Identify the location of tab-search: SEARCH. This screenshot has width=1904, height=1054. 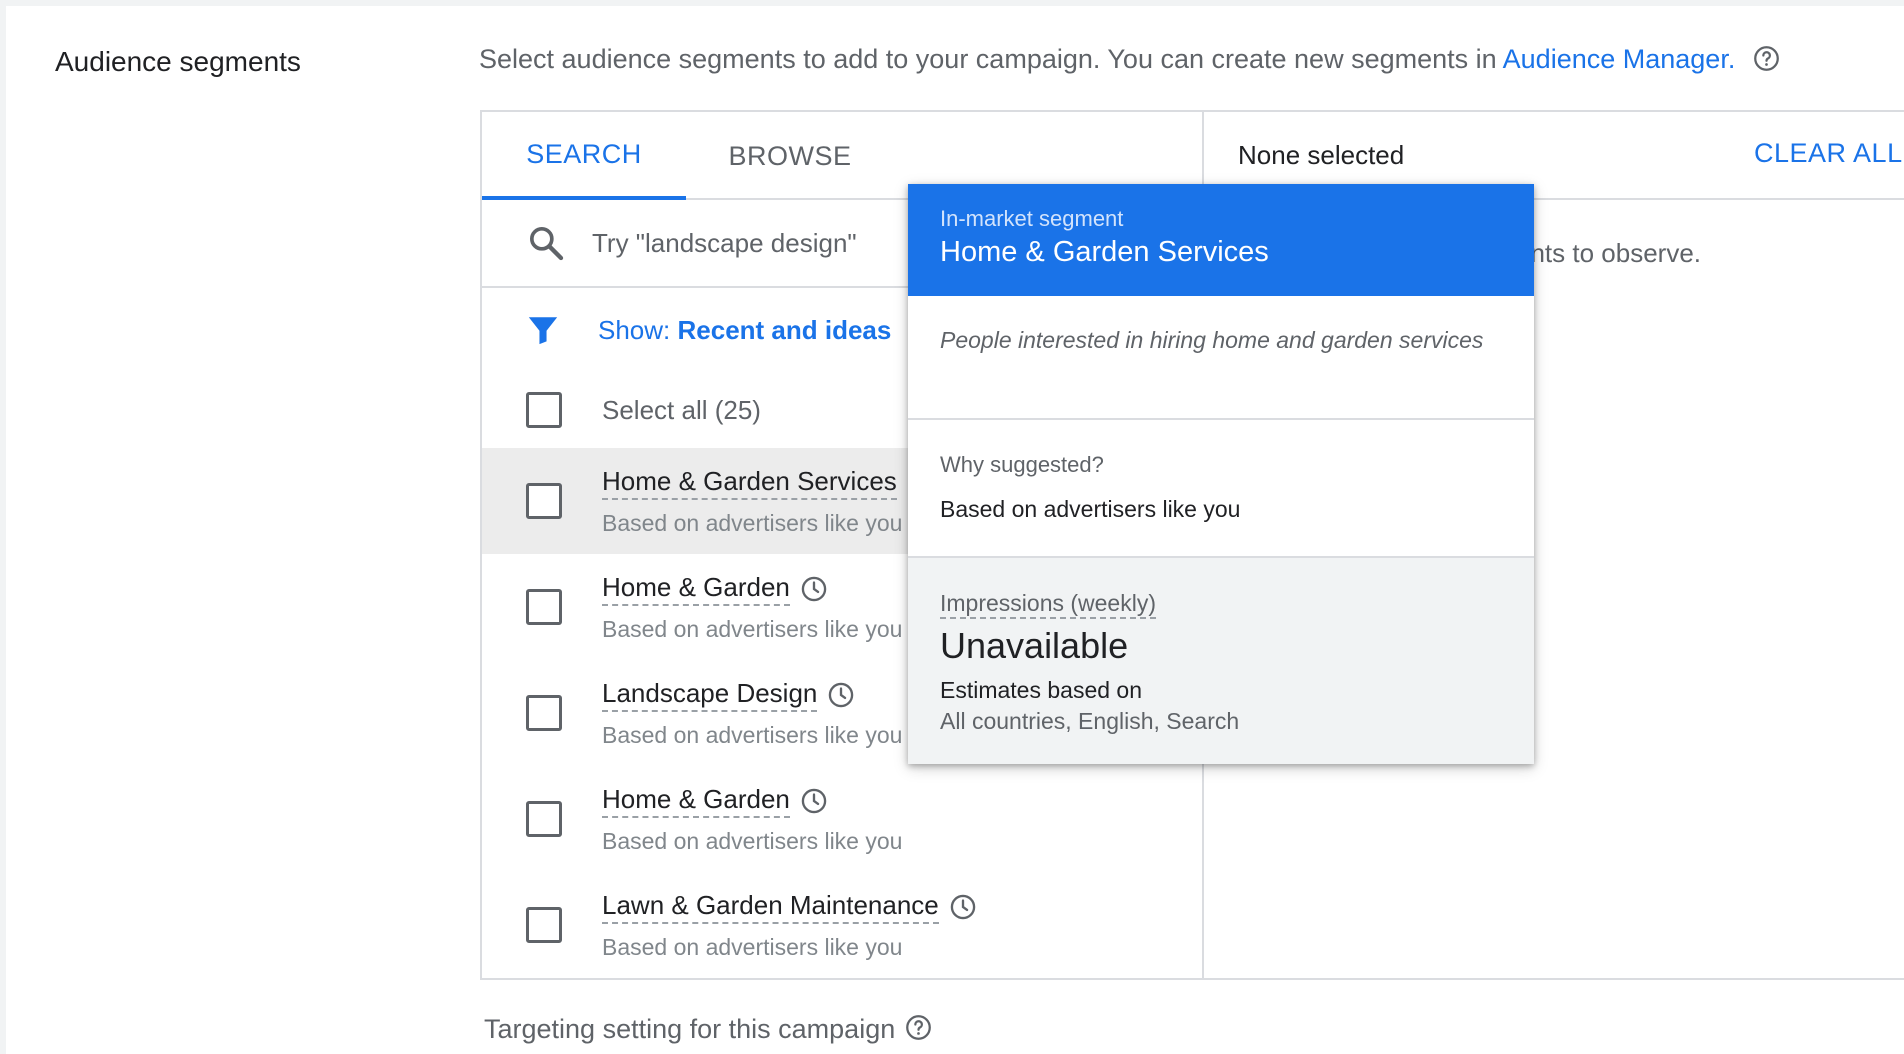
(584, 156).